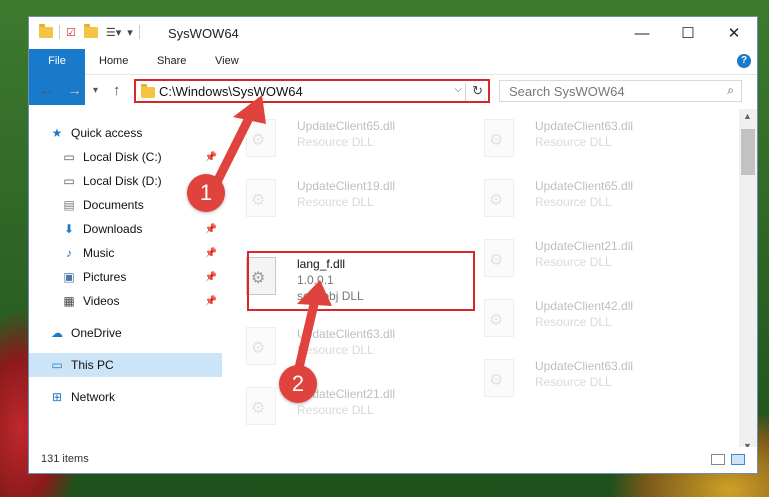  What do you see at coordinates (748, 281) in the screenshot?
I see `vertical-scrollbar: ▲ ▼` at bounding box center [748, 281].